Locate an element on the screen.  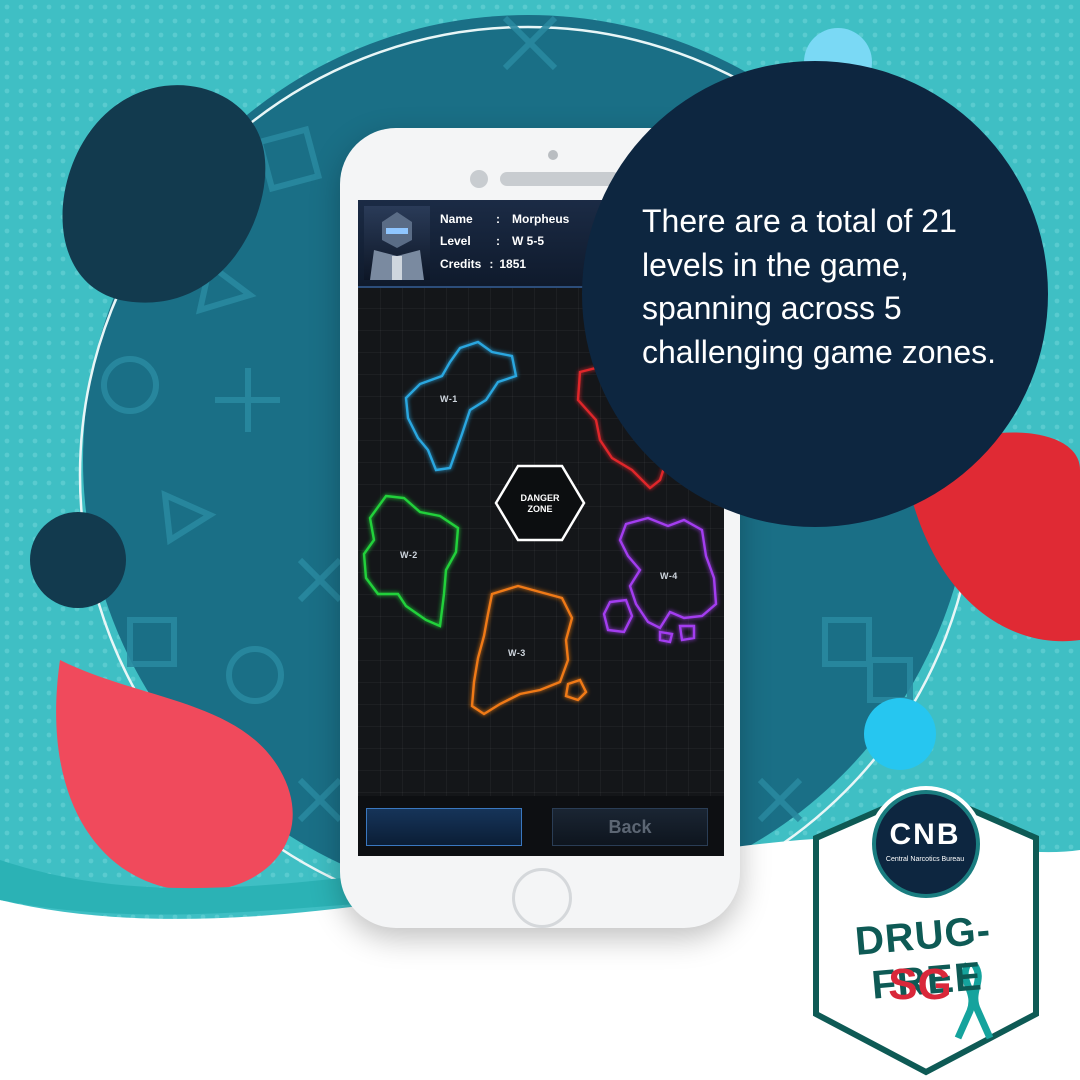
cyan-dot-right is located at coordinates (900, 734).